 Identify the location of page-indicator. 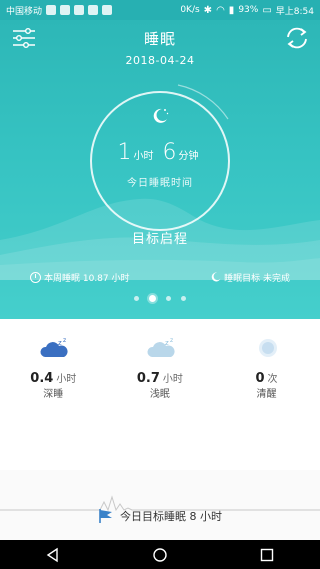
(160, 298).